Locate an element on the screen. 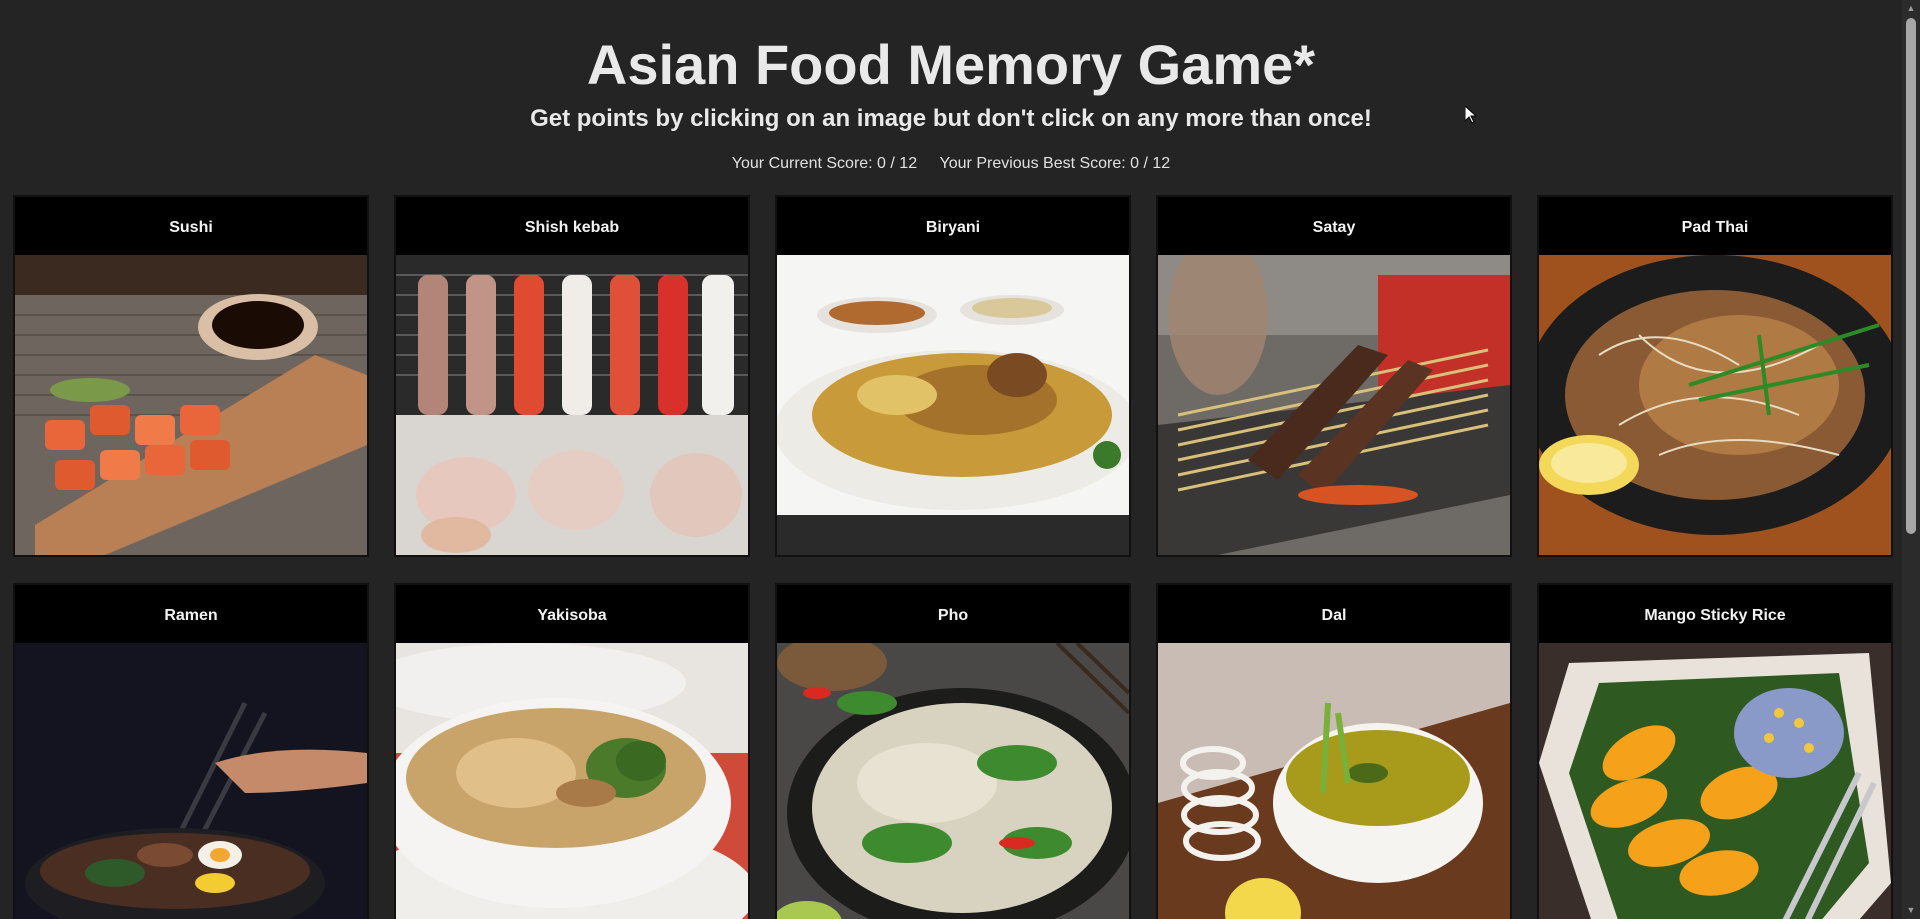 Image resolution: width=1920 pixels, height=919 pixels. card-yakisoba: Yakisoba is located at coordinates (572, 751).